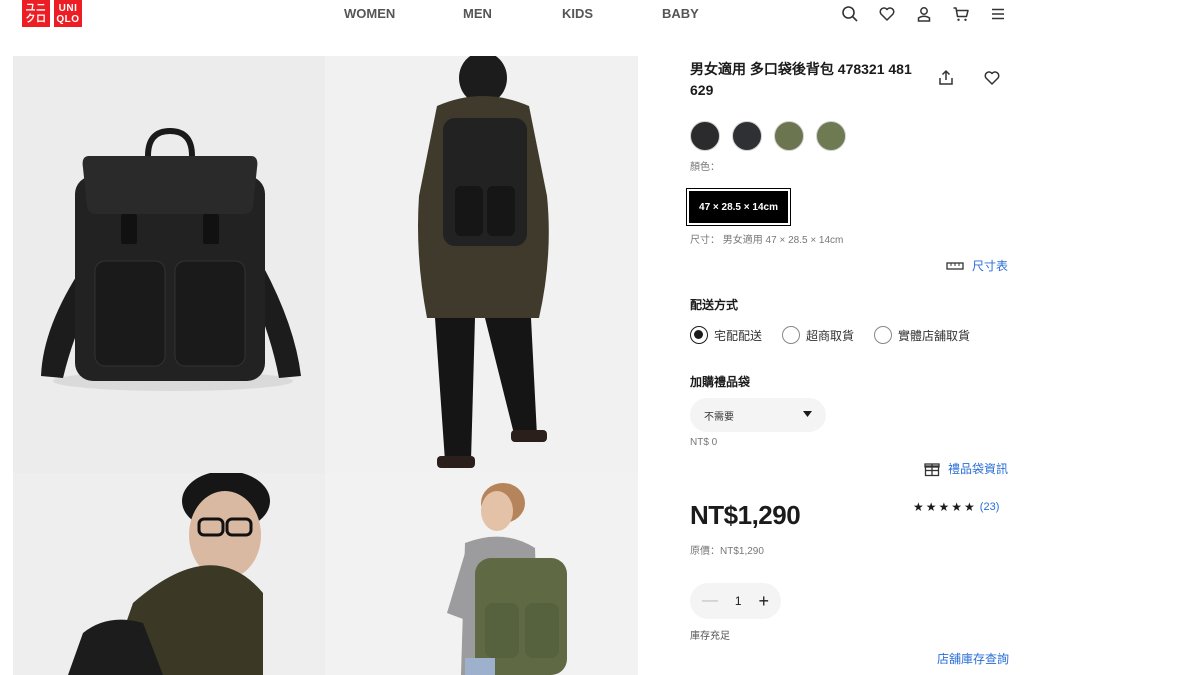 This screenshot has width=1200, height=675. Describe the element at coordinates (998, 14) in the screenshot. I see `menu-icon` at that location.